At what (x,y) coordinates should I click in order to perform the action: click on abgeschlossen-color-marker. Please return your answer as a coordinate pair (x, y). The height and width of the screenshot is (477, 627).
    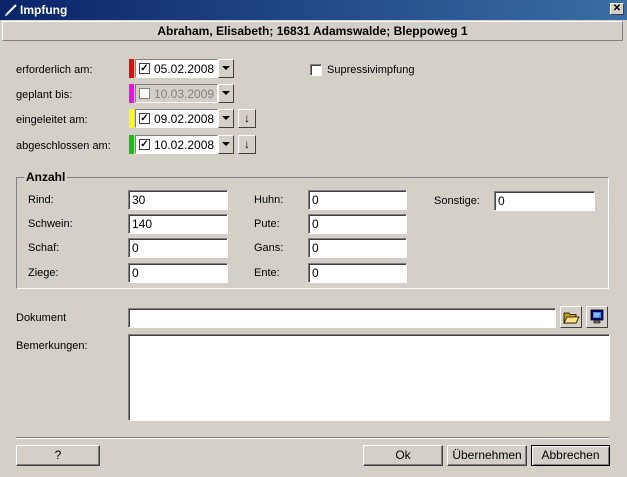
    Looking at the image, I should click on (131, 144).